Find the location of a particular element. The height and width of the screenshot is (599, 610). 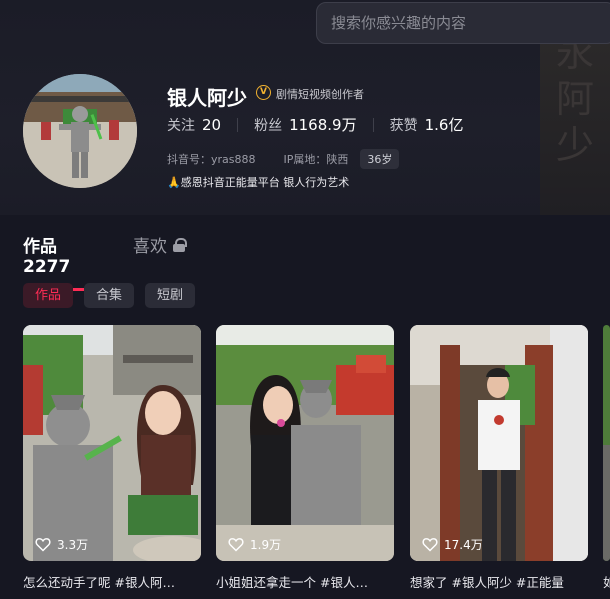

watermark-char: 阿 is located at coordinates (574, 99).